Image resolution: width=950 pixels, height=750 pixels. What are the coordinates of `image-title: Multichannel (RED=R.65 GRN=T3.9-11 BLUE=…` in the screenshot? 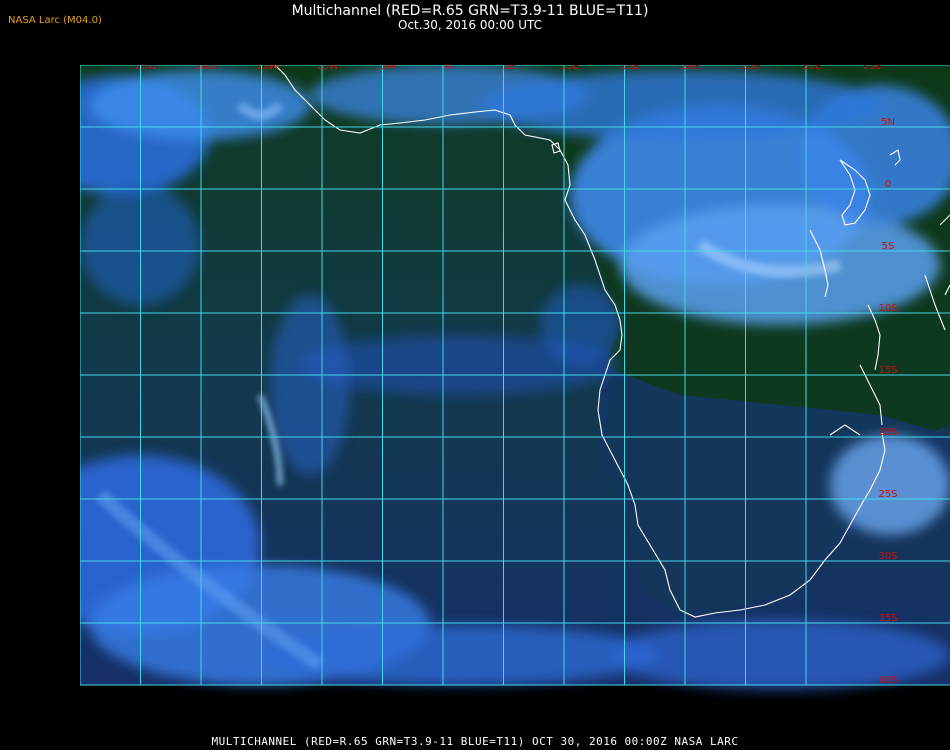 It's located at (470, 11).